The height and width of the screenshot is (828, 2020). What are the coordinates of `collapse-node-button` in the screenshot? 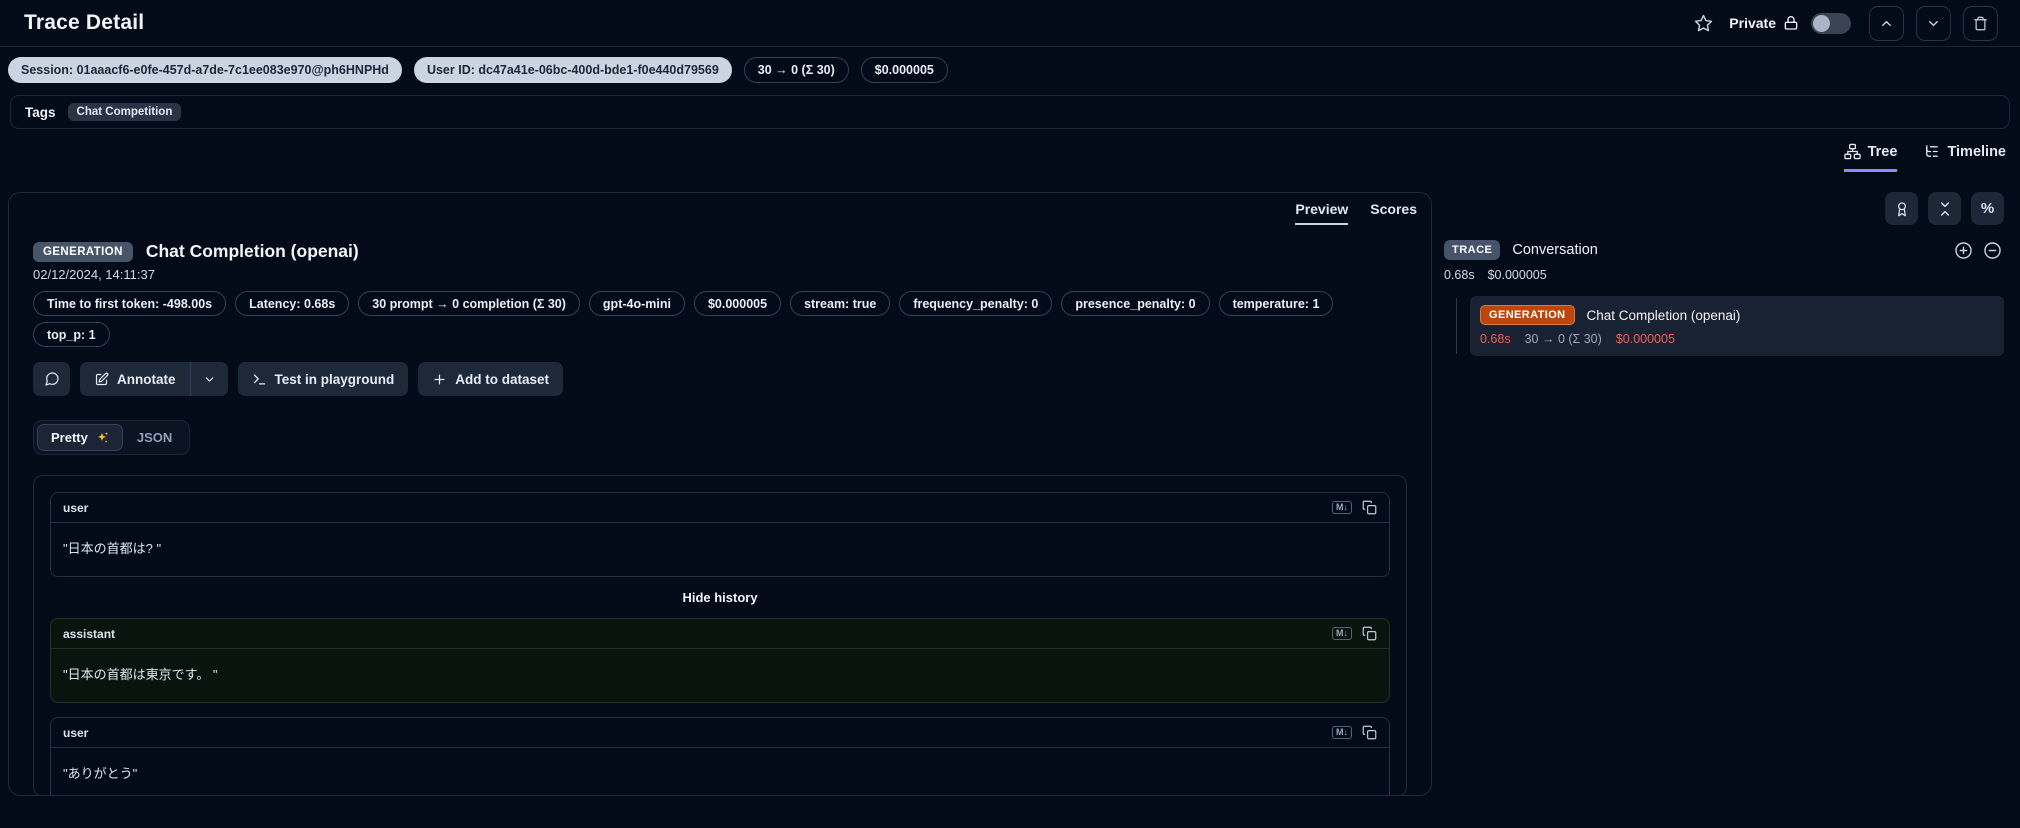 It's located at (1992, 250).